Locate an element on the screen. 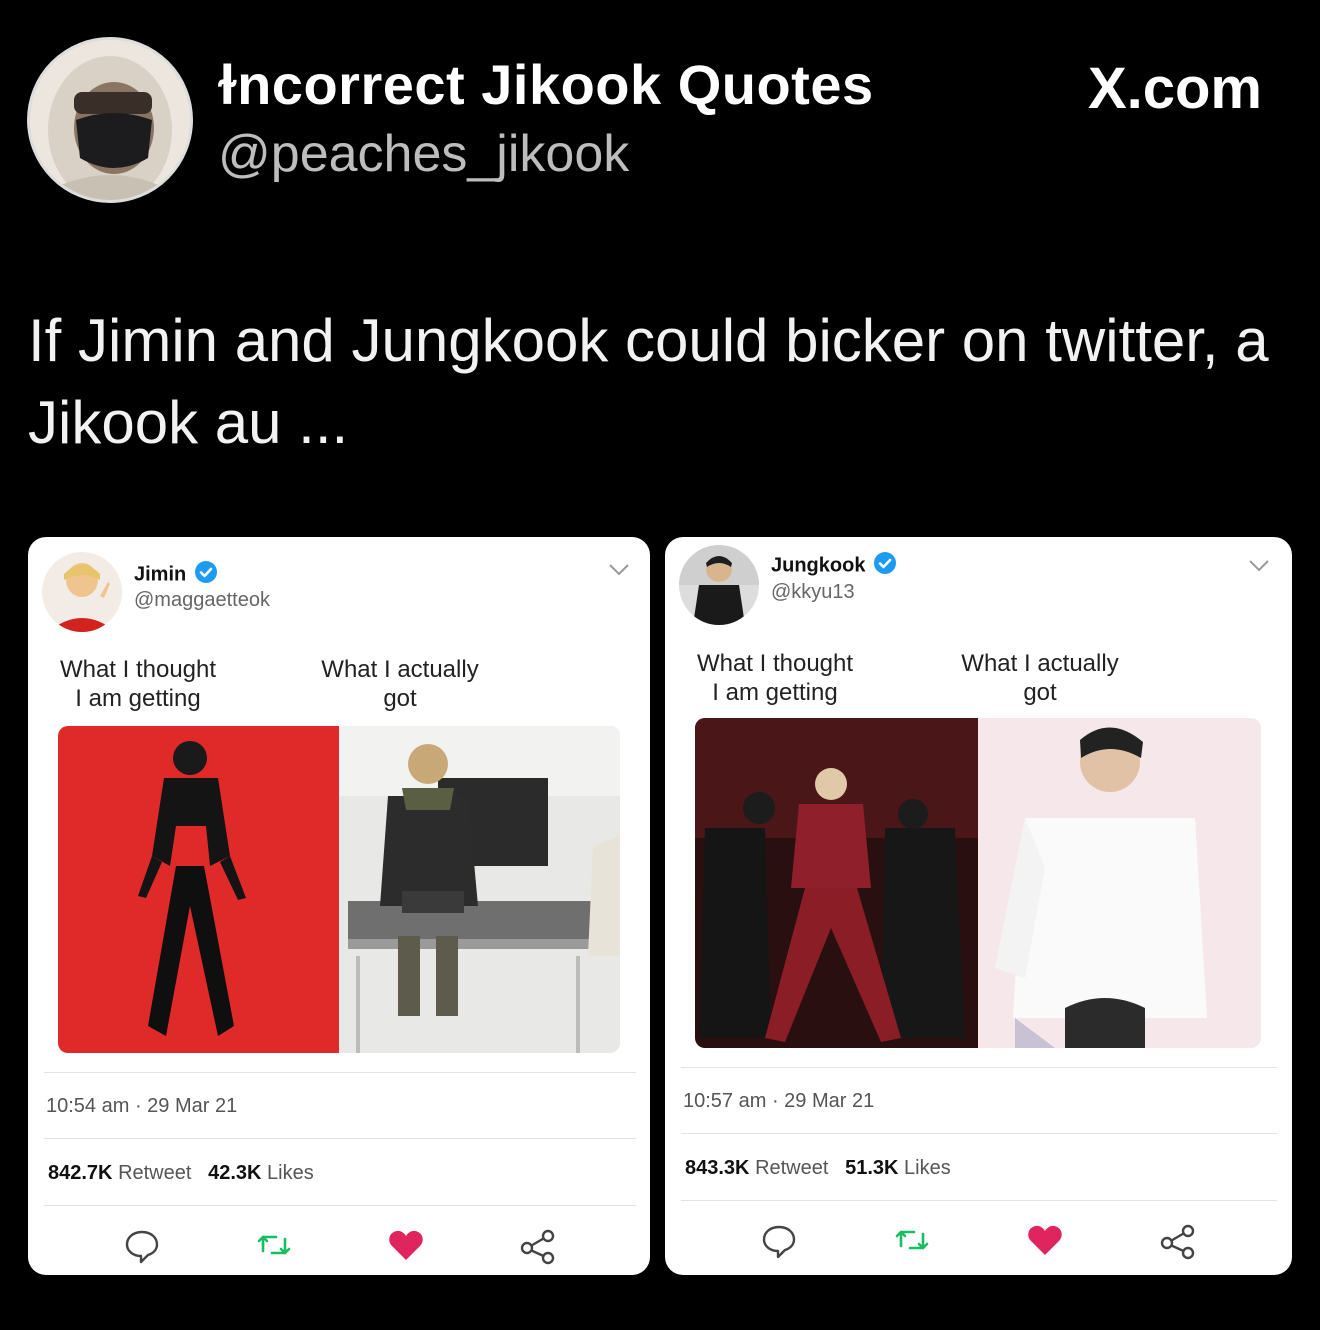 This screenshot has width=1320, height=1330. tweet-author-name: Jimin is located at coordinates (176, 575).